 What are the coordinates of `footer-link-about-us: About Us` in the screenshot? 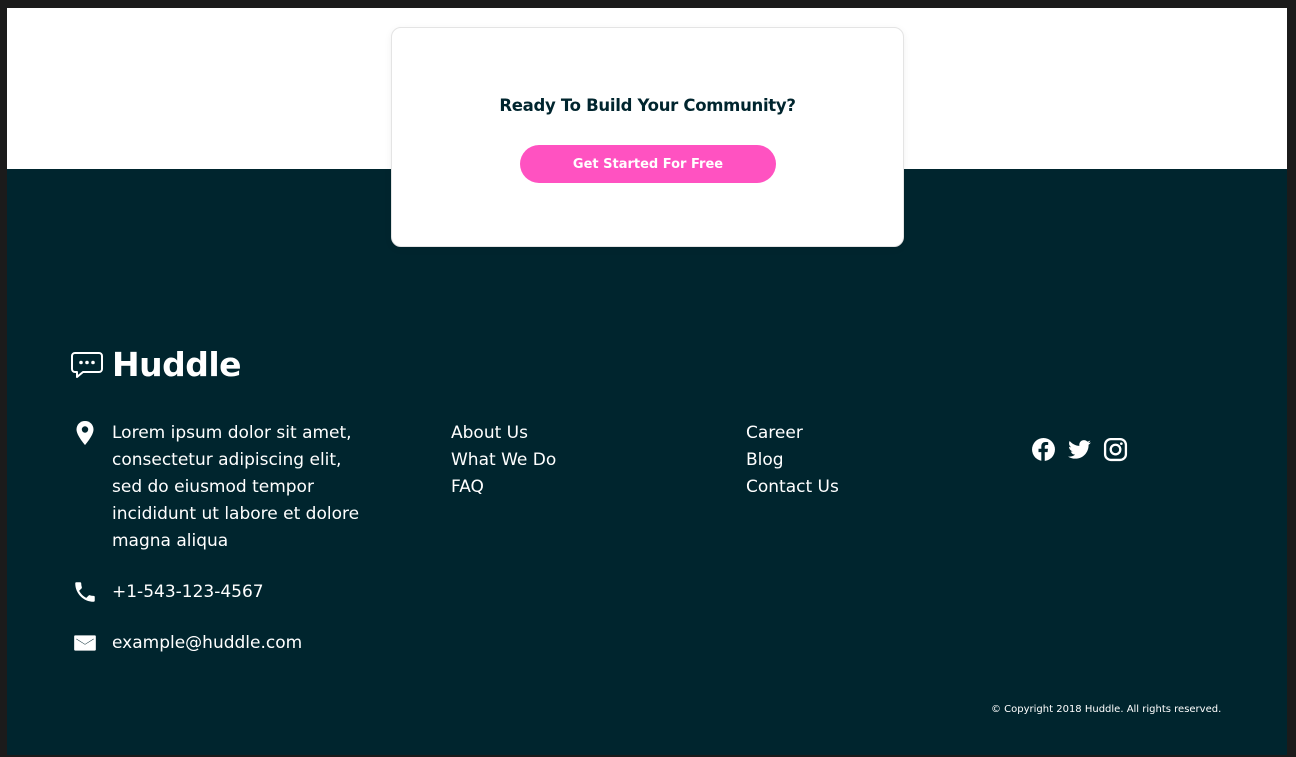 It's located at (503, 433).